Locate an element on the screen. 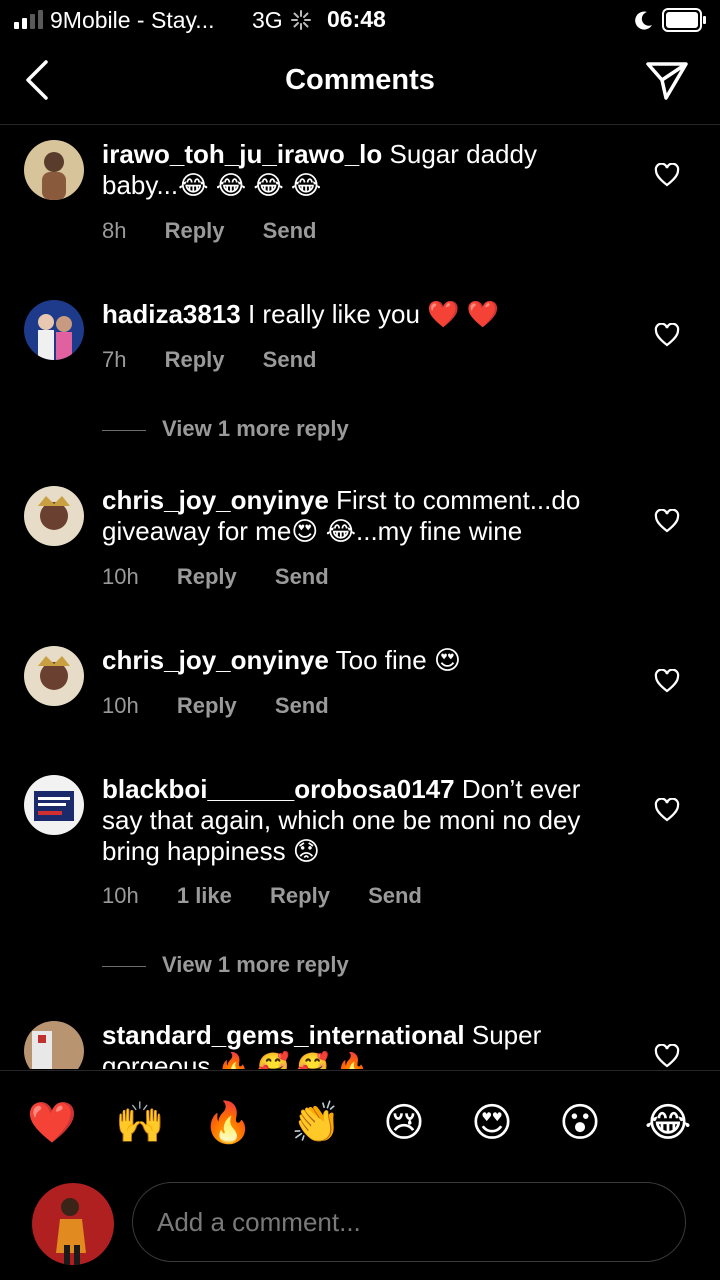 The image size is (720, 1280). comment-meta: 10h 1 like Reply Send is located at coordinates (278, 896).